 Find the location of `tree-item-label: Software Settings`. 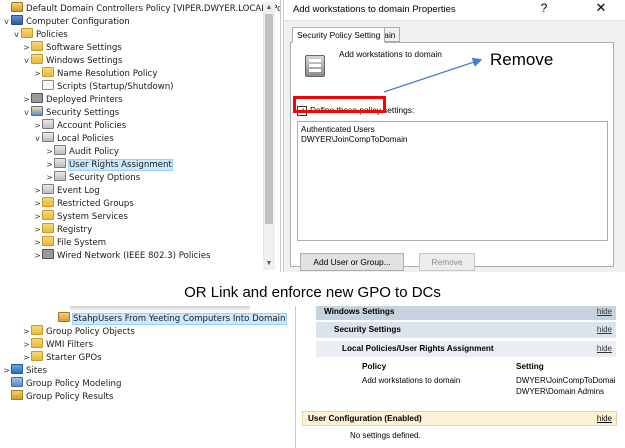

tree-item-label: Software Settings is located at coordinates (84, 48).